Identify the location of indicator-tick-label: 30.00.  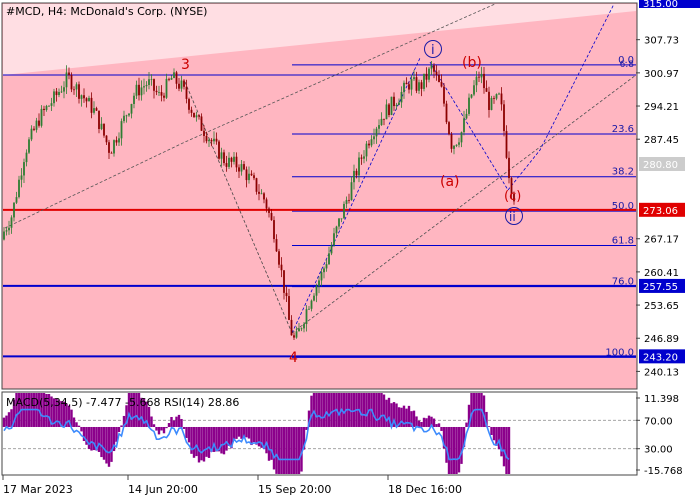
(658, 450).